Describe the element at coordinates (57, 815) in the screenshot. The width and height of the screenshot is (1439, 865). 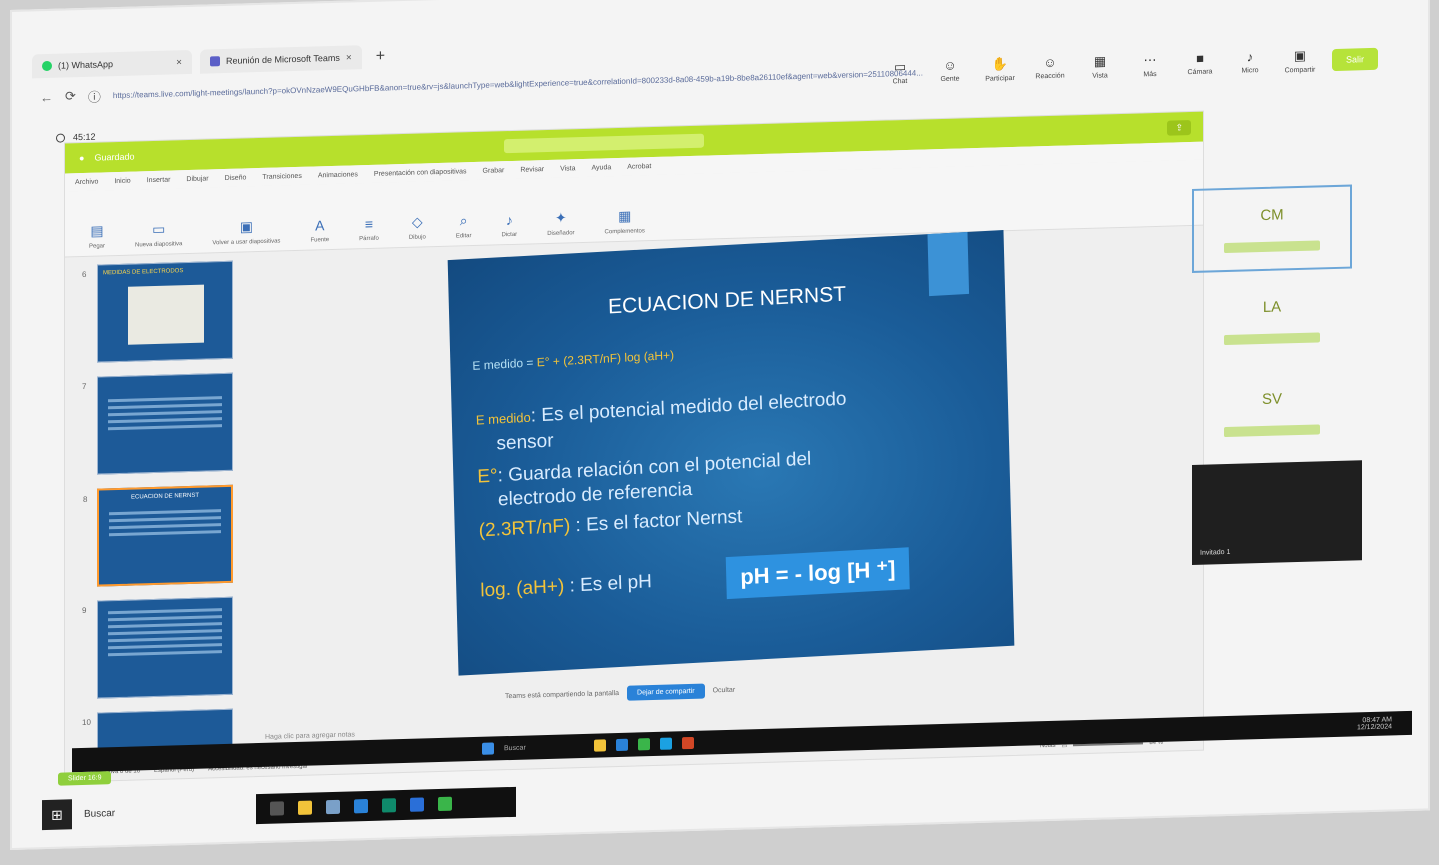
I see `windows-start-icon: ⊞` at that location.